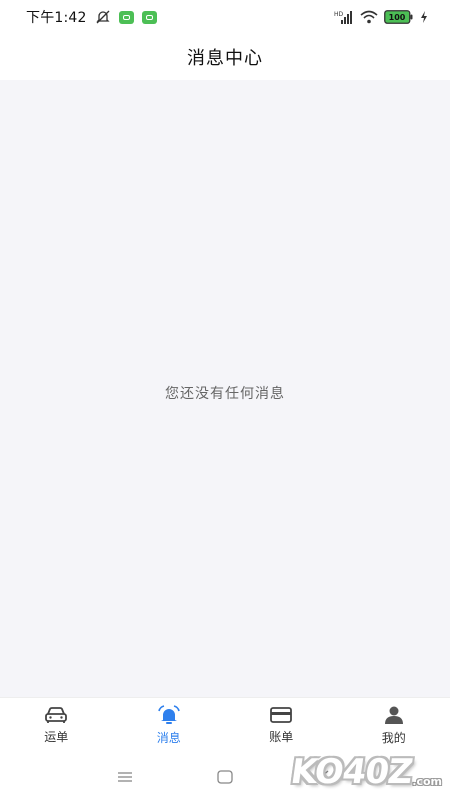 The image size is (450, 800). I want to click on page-title: 消息中心, so click(225, 58).